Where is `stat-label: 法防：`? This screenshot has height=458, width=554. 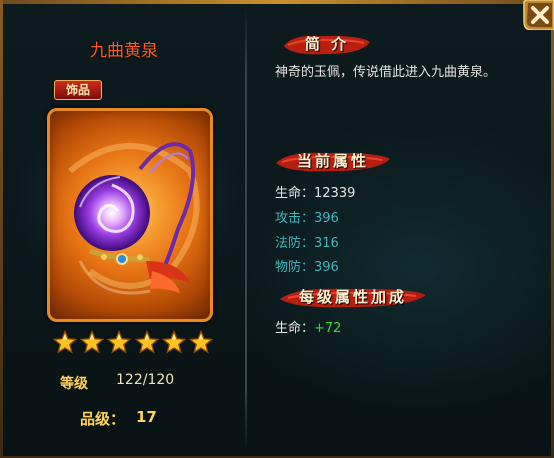 stat-label: 法防： is located at coordinates (295, 243).